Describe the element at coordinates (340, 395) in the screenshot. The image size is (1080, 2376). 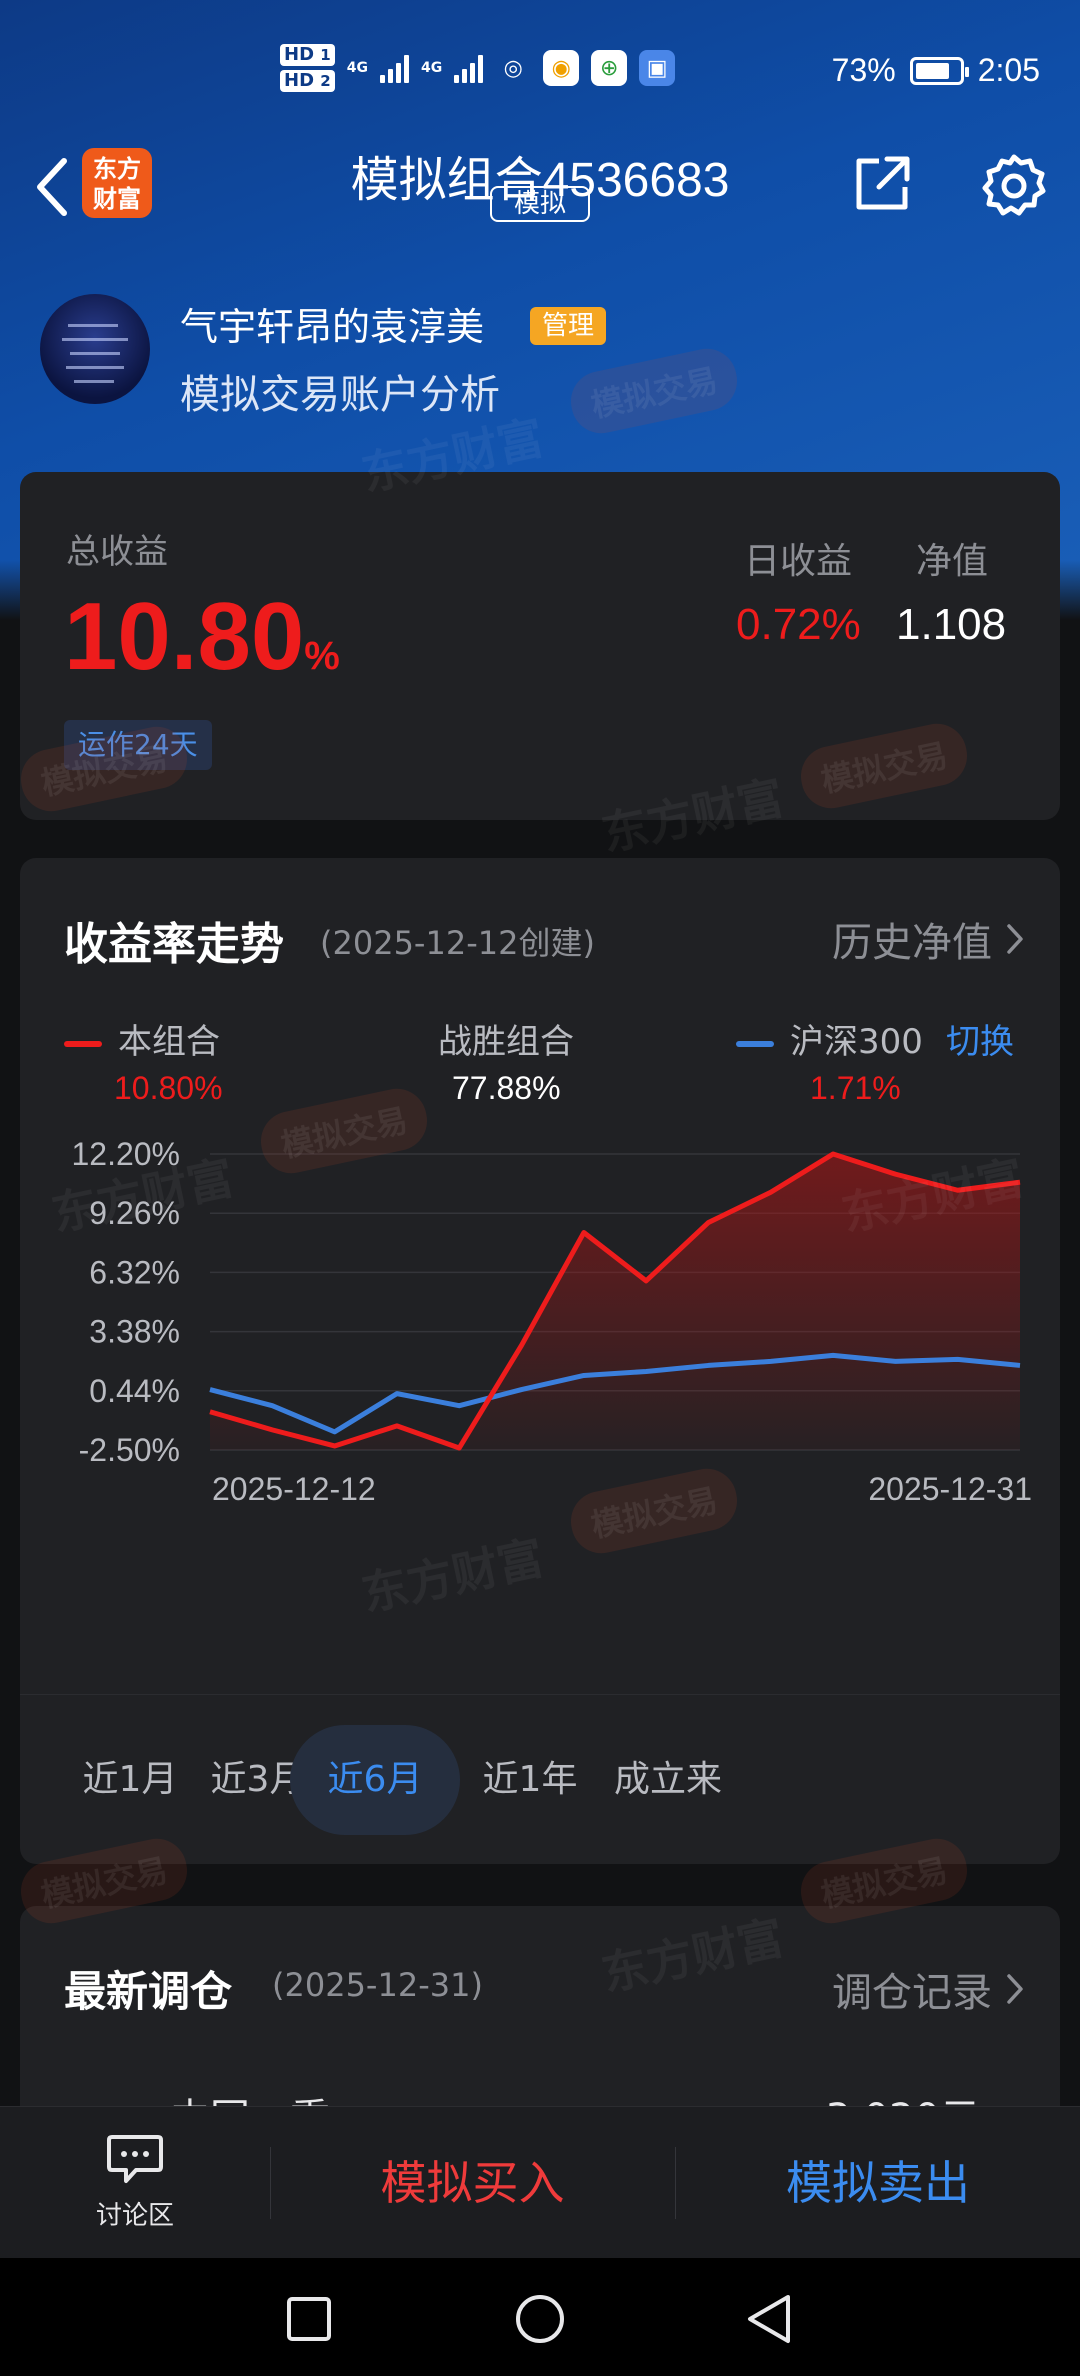
I see `profile-subtitle: 模拟交易账户分析` at that location.